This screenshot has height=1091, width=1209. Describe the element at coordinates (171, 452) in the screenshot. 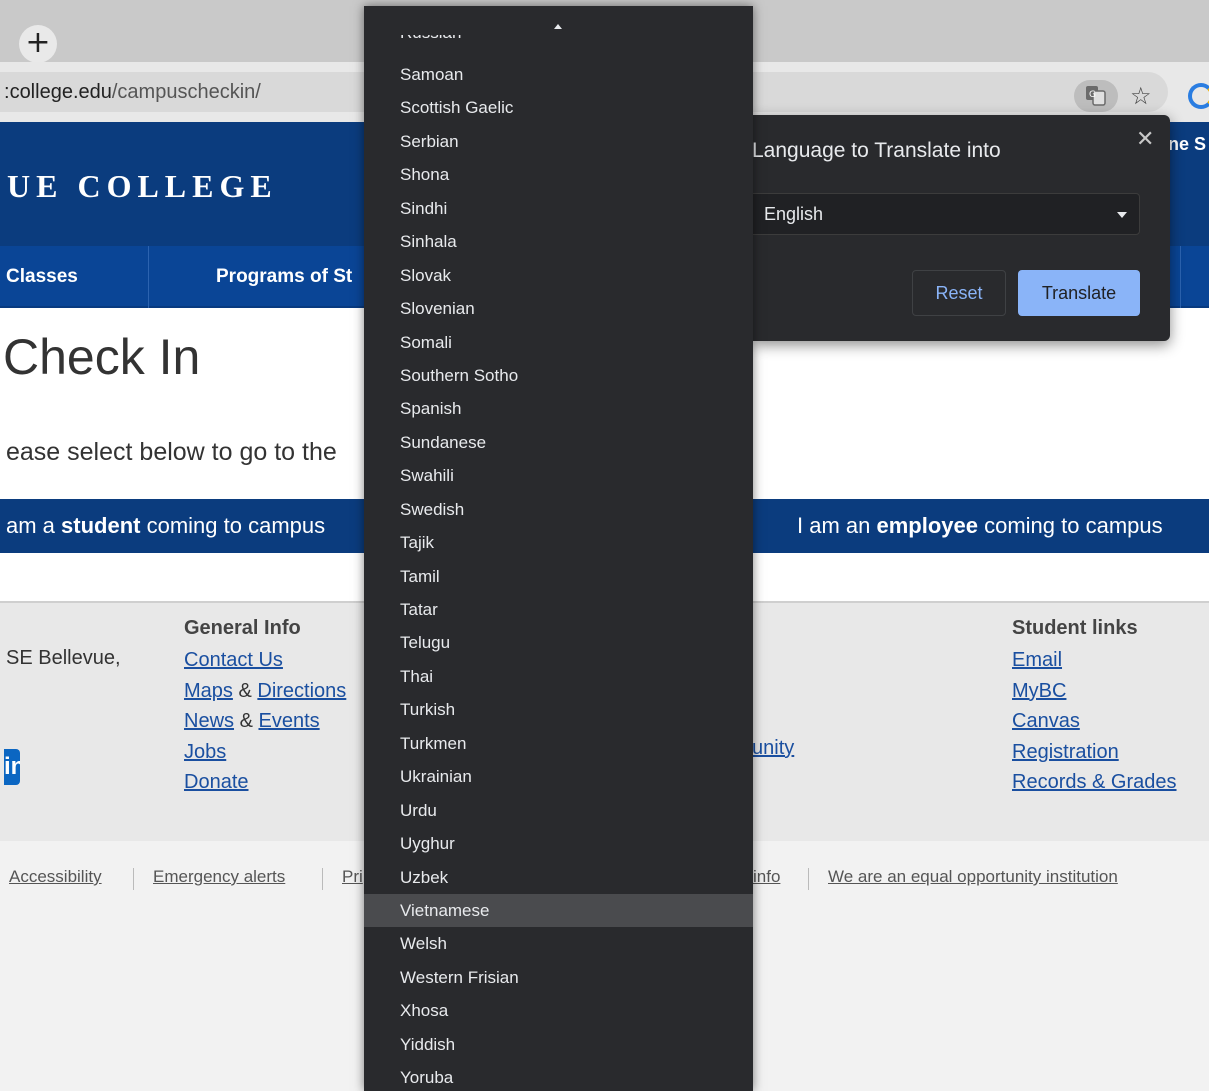

I see `instructions-text: ease select below to go to the` at that location.